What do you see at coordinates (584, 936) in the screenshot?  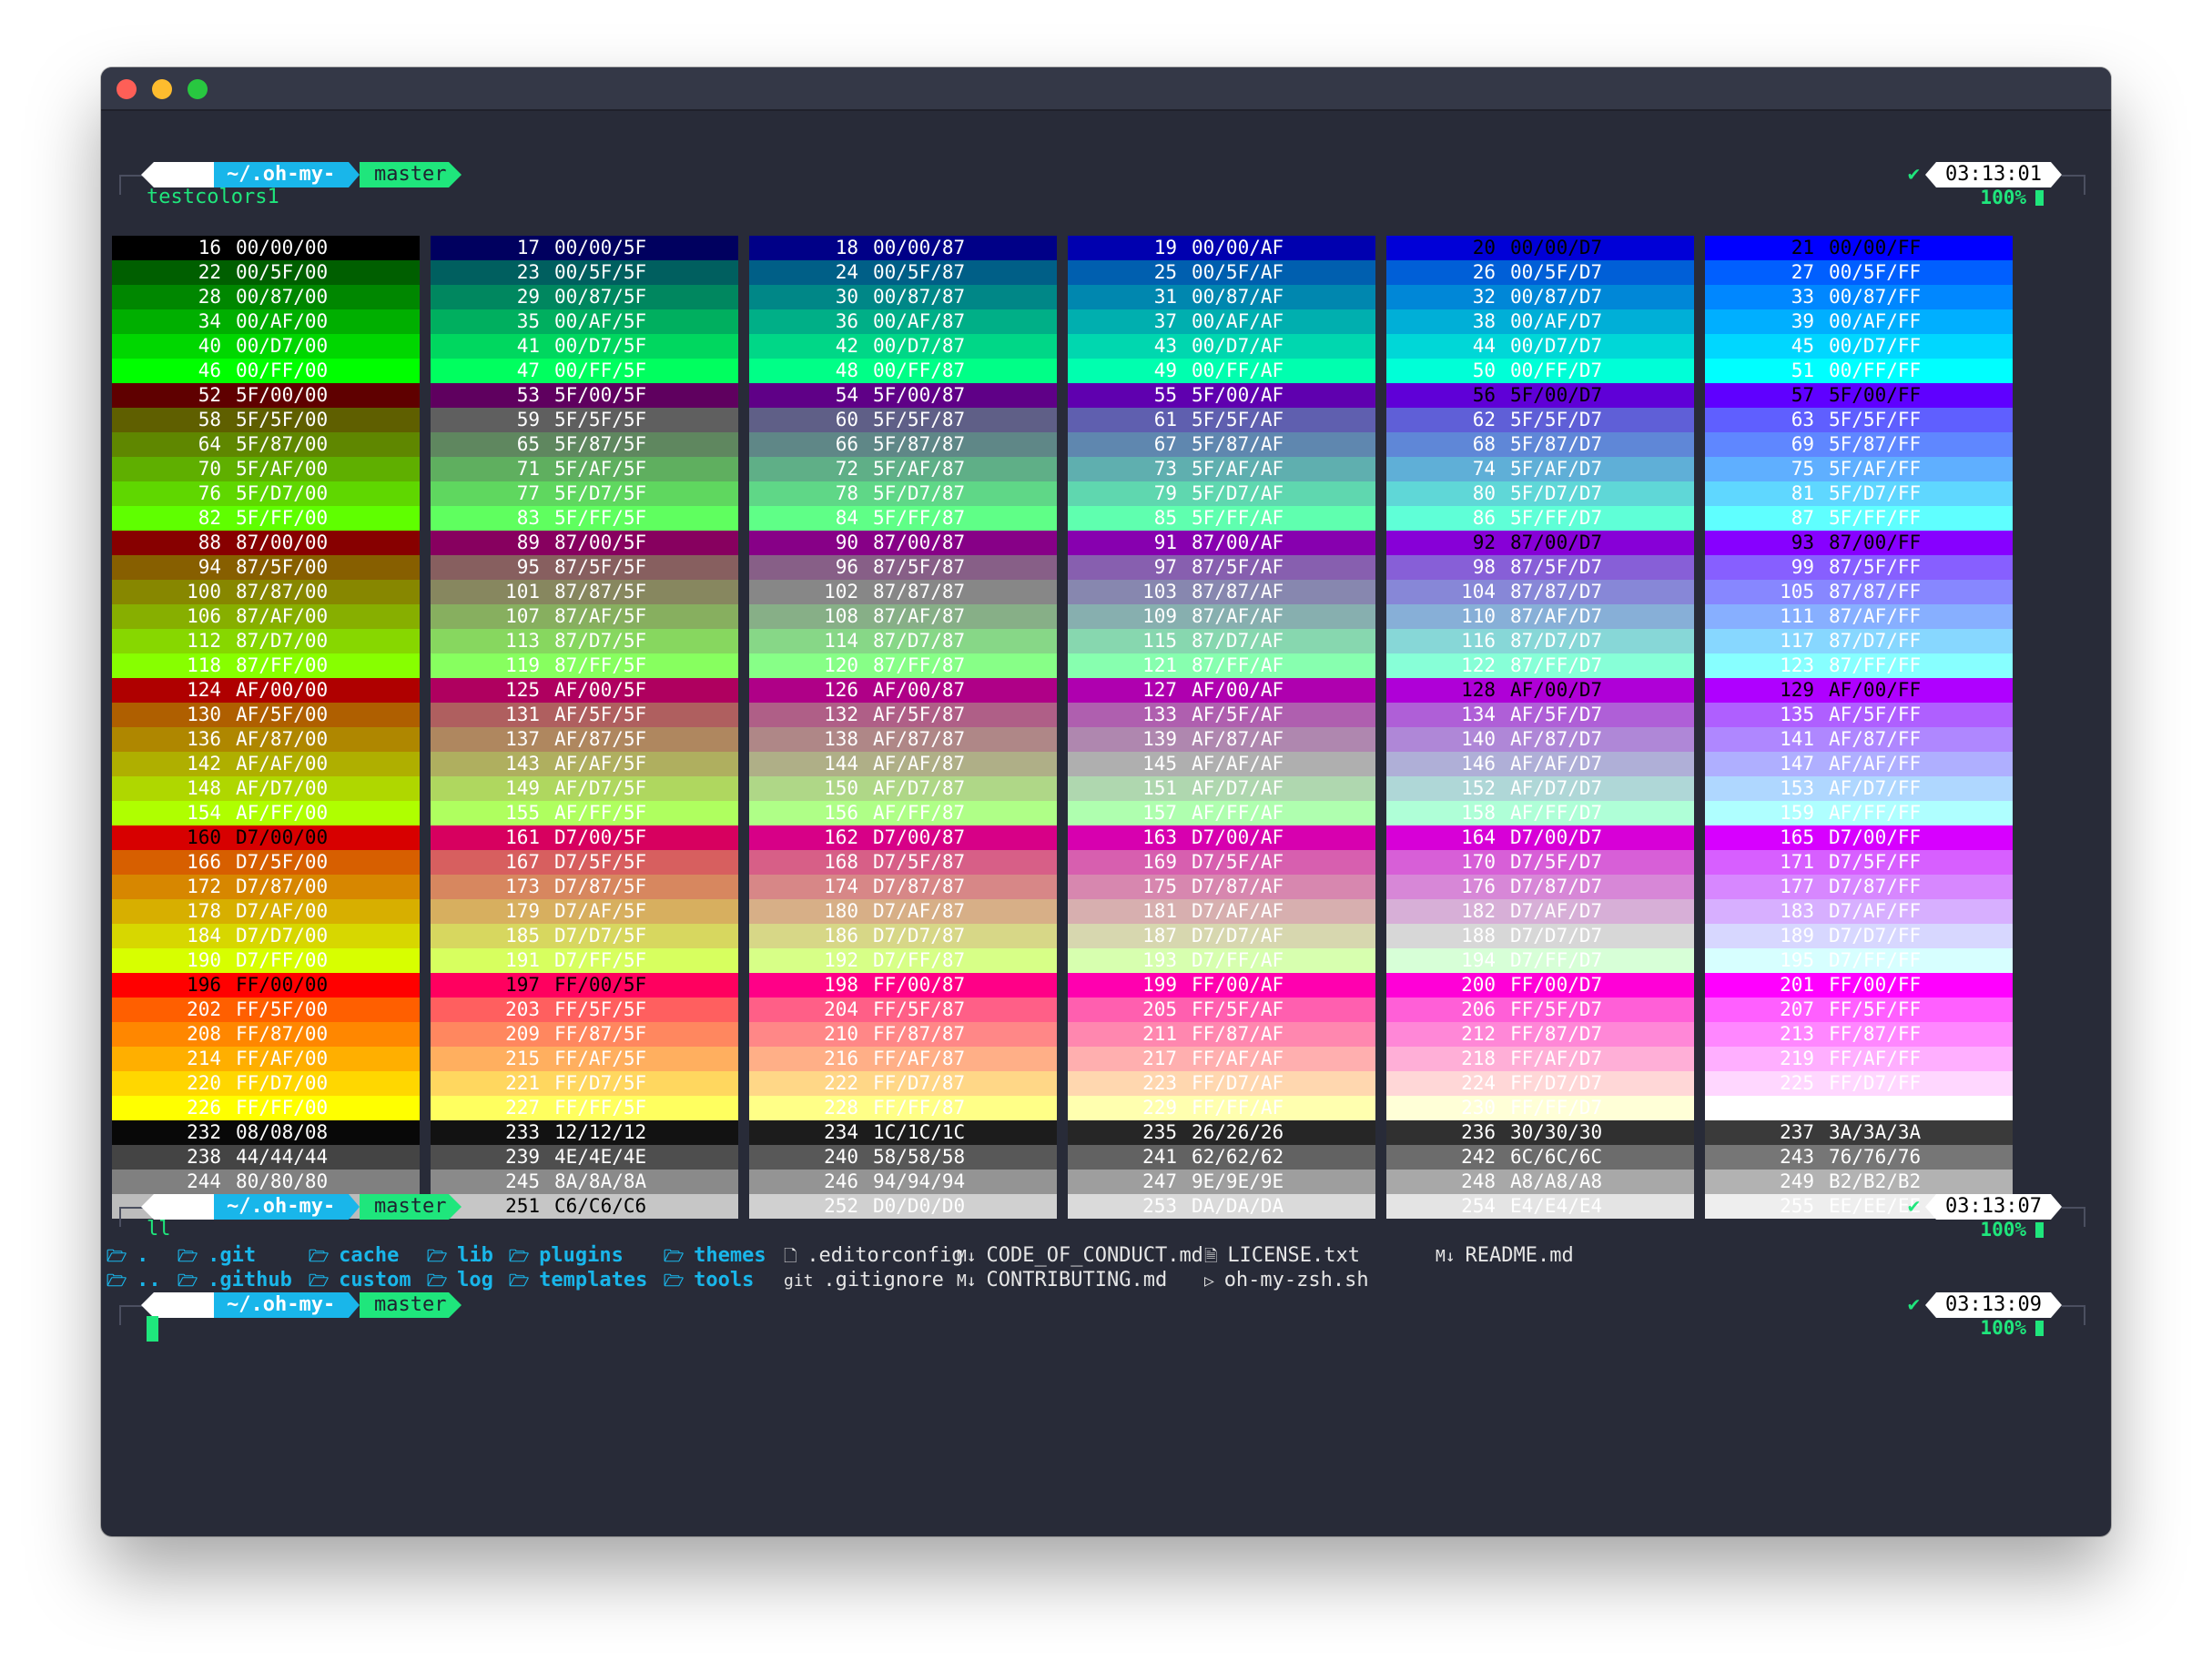 I see `color-cell-185: 185 D7/D7/5F` at bounding box center [584, 936].